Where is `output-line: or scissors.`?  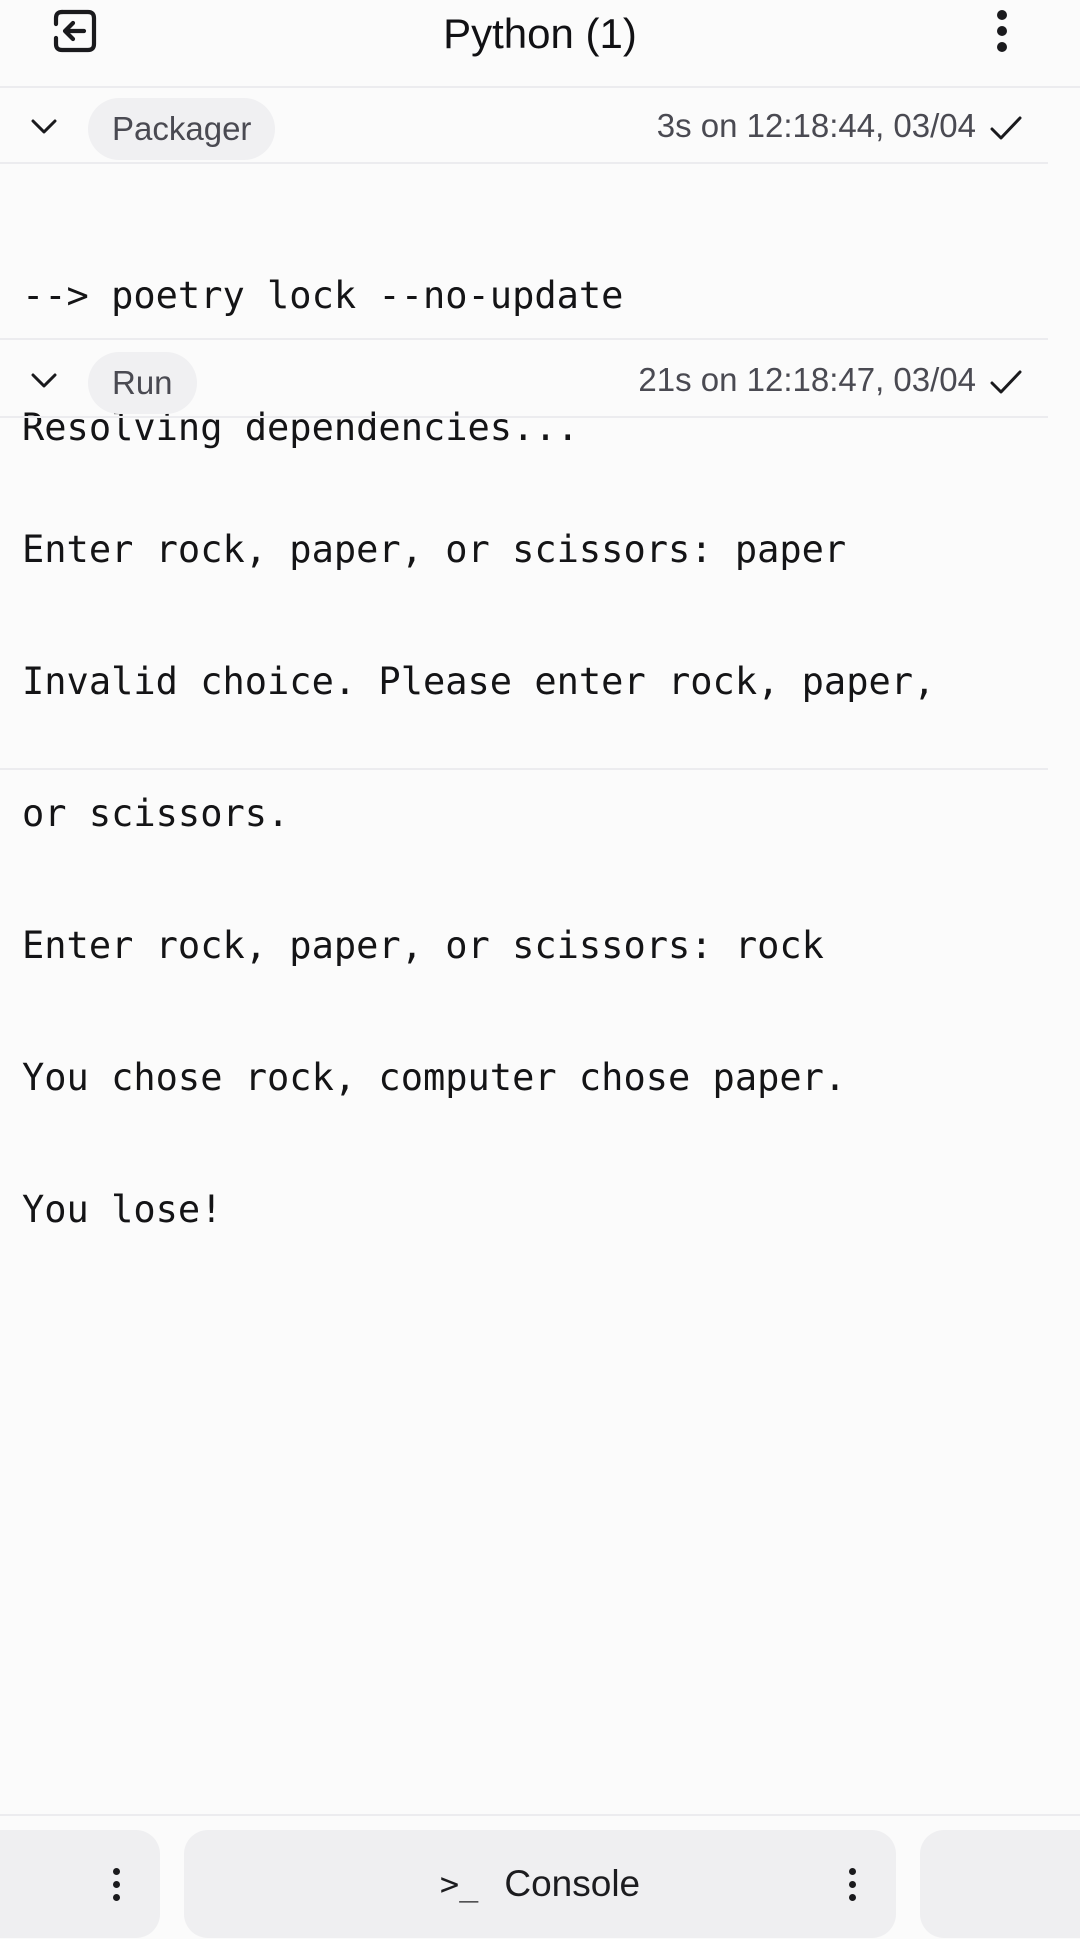 output-line: or scissors. is located at coordinates (156, 813).